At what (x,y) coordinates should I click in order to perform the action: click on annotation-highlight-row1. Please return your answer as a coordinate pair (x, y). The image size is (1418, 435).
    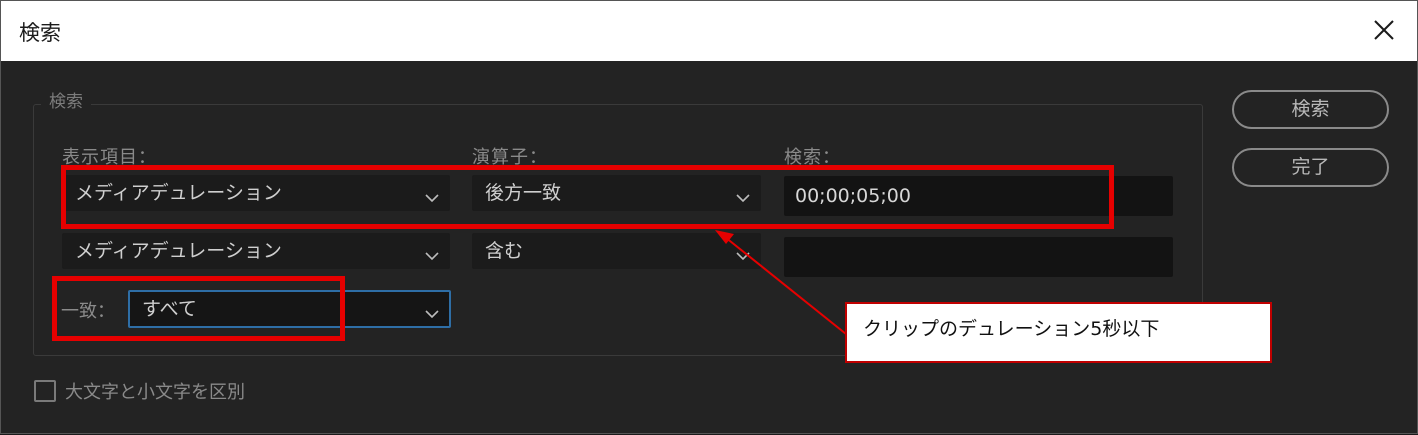
    Looking at the image, I should click on (587, 197).